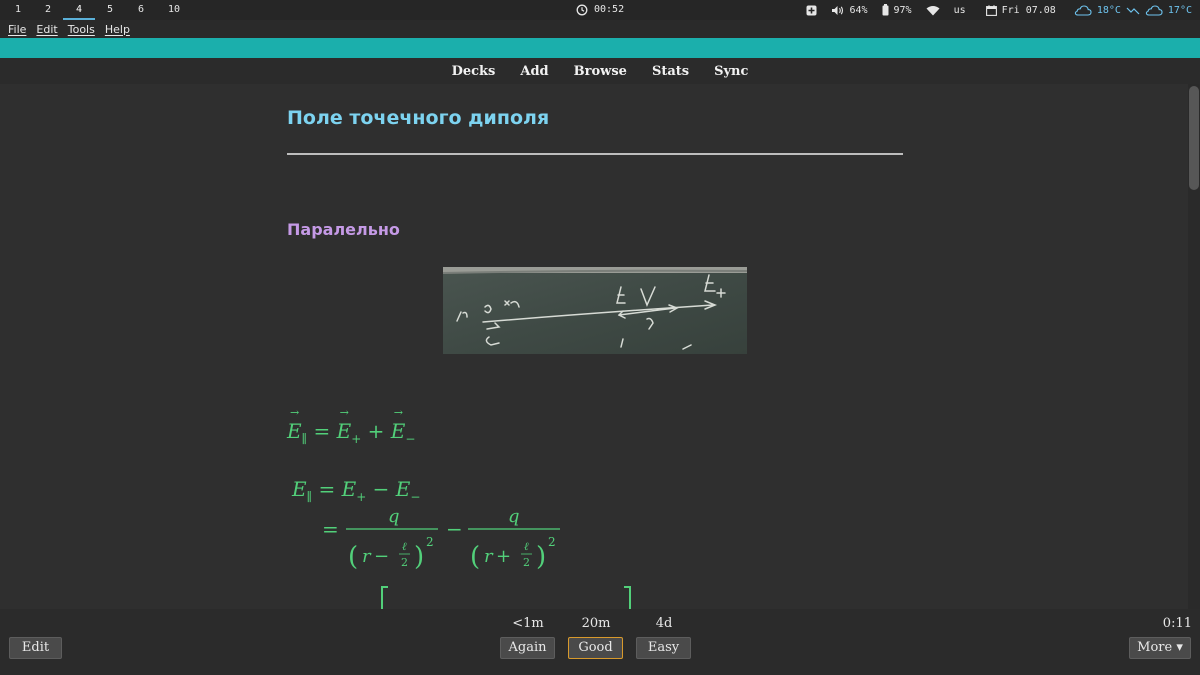 The height and width of the screenshot is (675, 1200). I want to click on speaker-icon, so click(838, 10).